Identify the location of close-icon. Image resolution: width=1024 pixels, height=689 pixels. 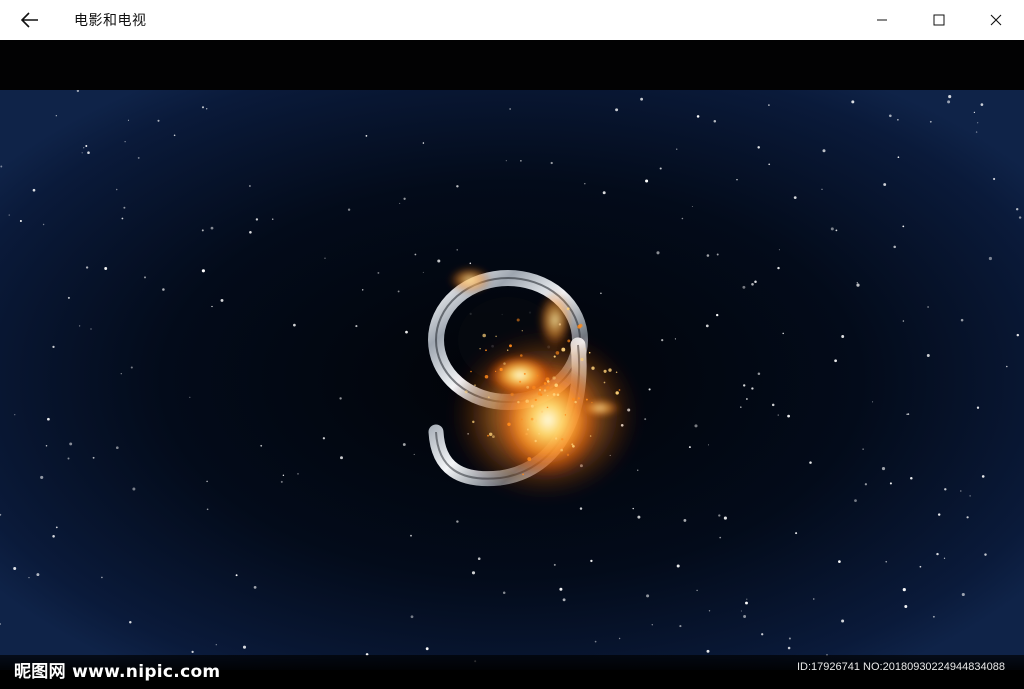
(995, 20).